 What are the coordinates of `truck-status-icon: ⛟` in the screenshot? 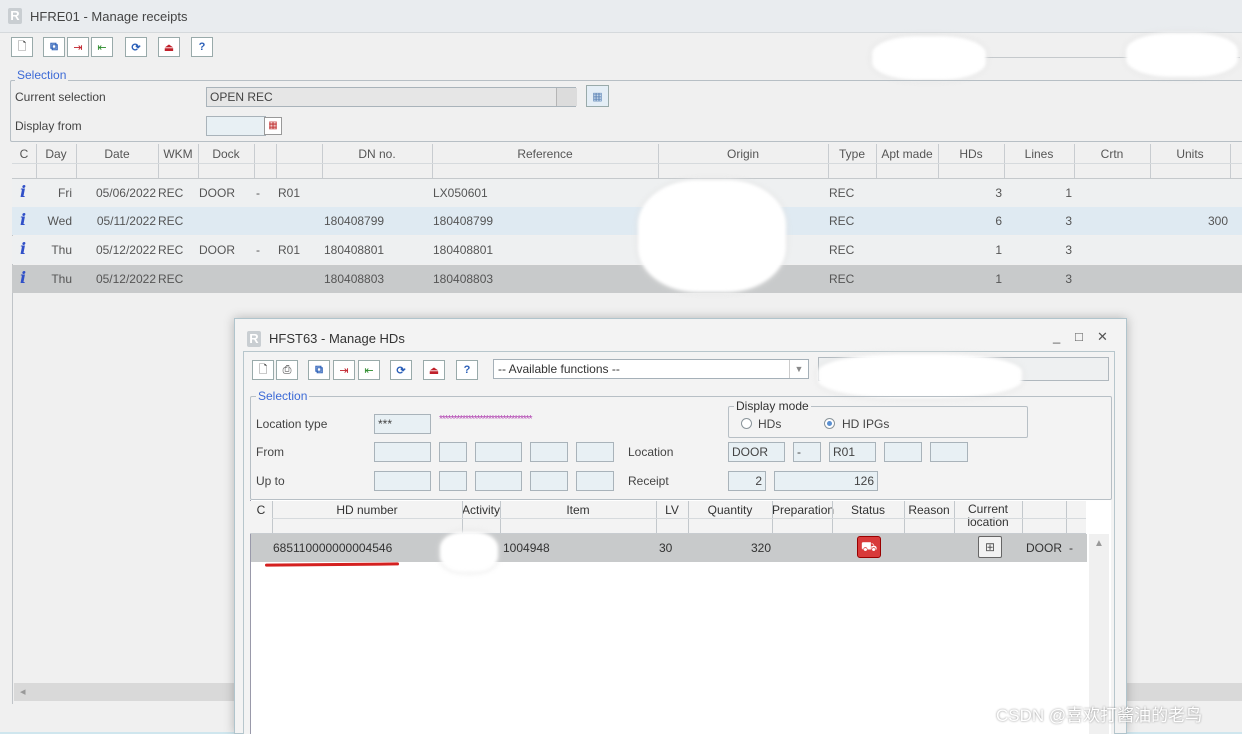 It's located at (869, 547).